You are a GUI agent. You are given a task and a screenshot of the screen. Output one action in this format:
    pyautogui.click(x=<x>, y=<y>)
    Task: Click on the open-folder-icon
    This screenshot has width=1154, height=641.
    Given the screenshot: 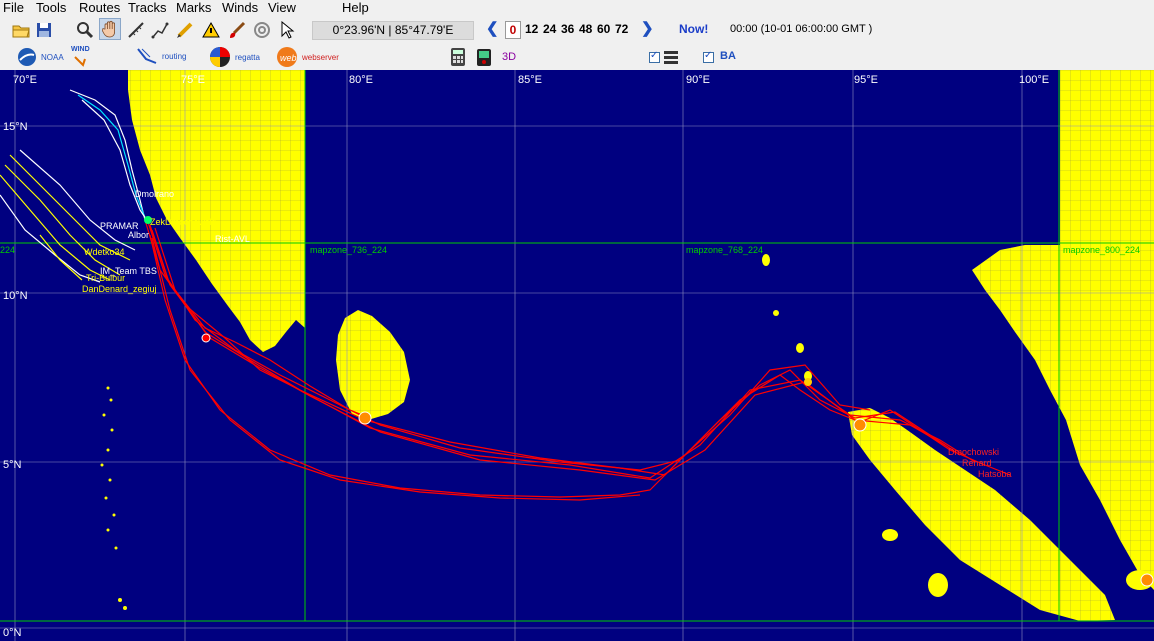 What is the action you would take?
    pyautogui.click(x=21, y=30)
    